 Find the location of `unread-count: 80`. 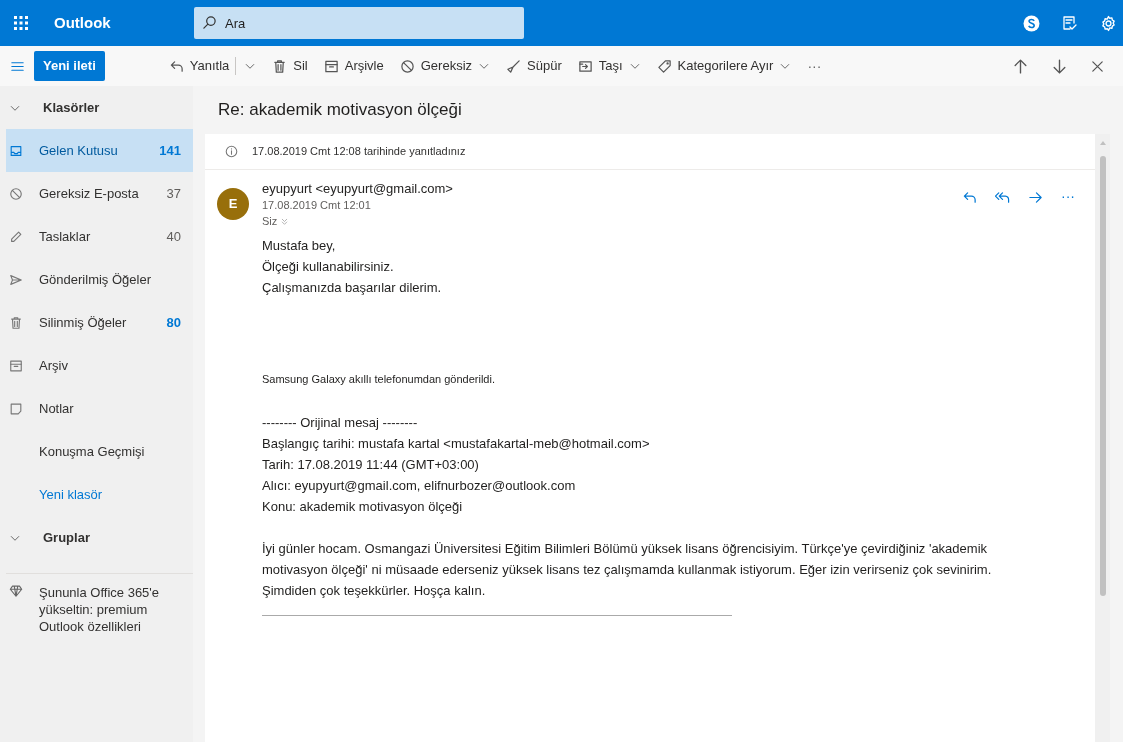

unread-count: 80 is located at coordinates (173, 322).